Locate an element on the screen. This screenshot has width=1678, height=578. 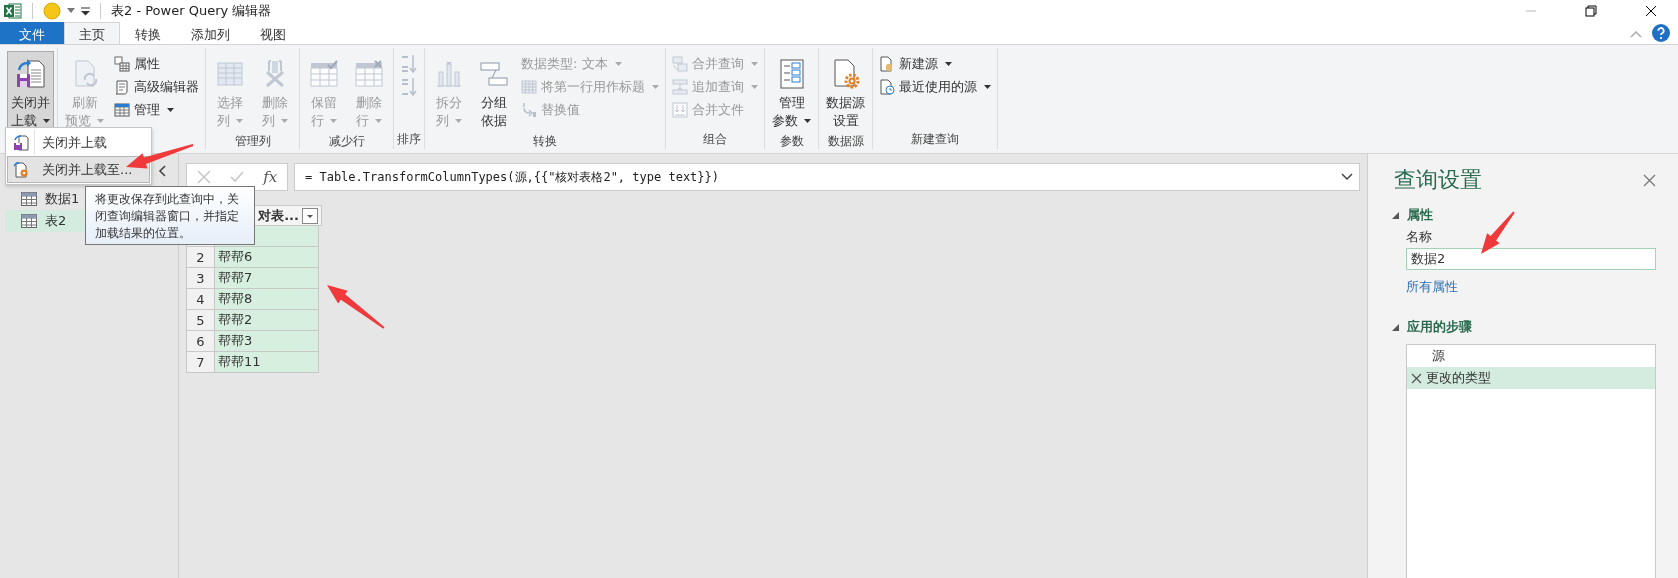
table-cell: 帮帮3 is located at coordinates (267, 341).